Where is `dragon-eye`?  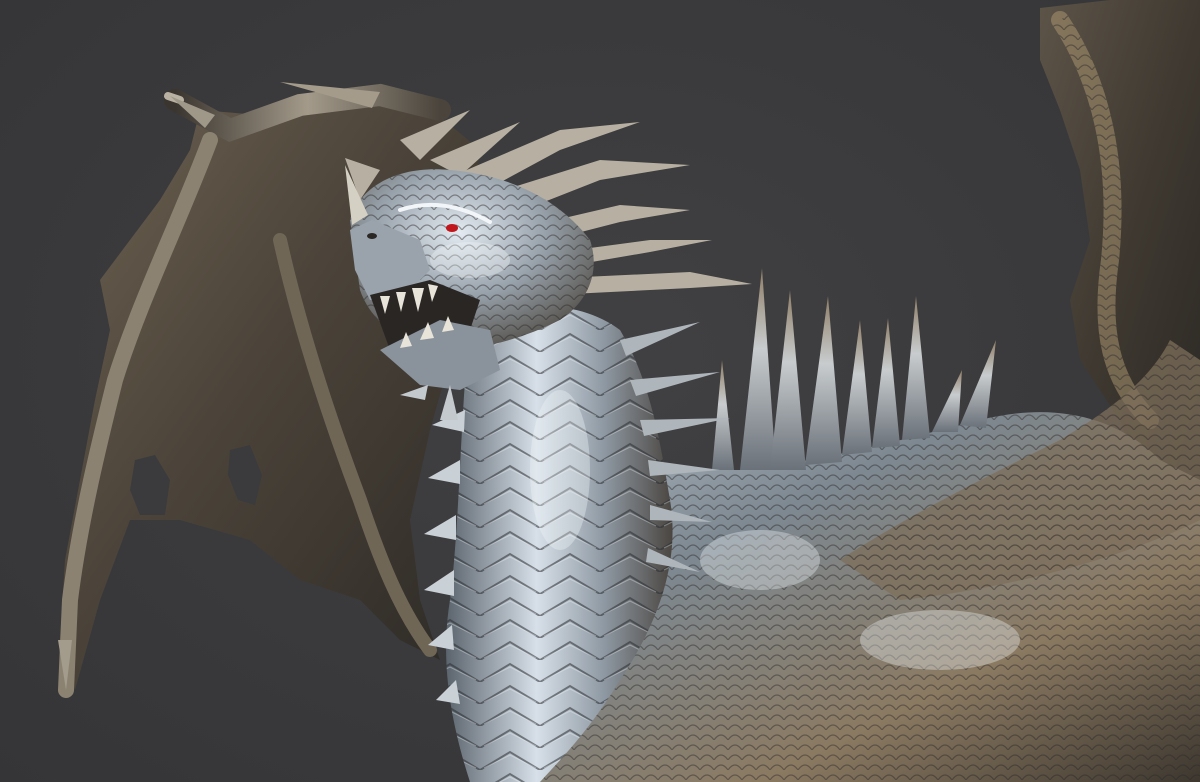
dragon-eye is located at coordinates (452, 228).